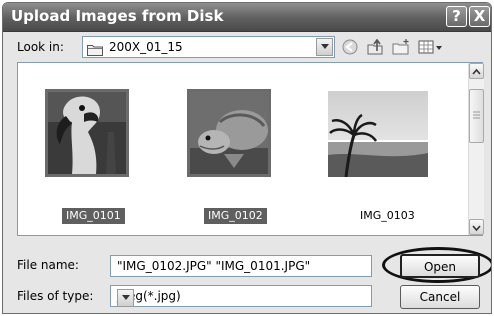 The image size is (494, 316). I want to click on close-button: X, so click(479, 16).